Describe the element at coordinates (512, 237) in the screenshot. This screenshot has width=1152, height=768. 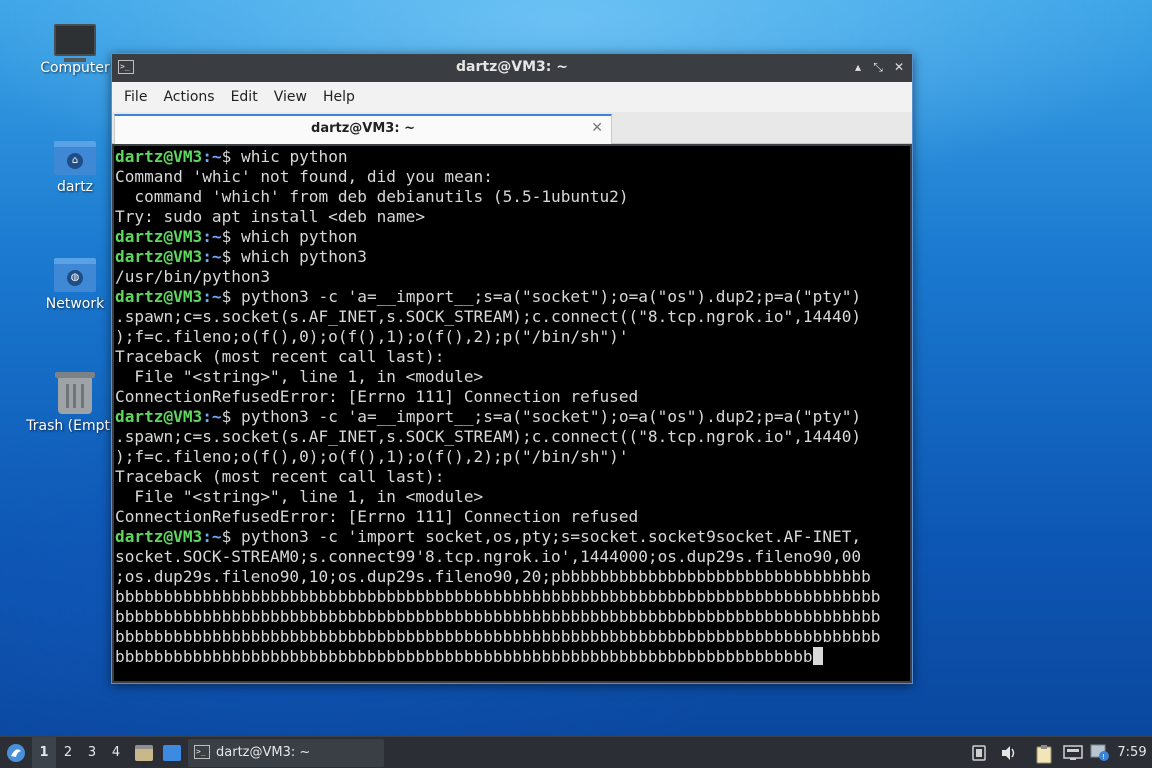
I see `terminal-line: dartz@VM3:~$ which python` at that location.